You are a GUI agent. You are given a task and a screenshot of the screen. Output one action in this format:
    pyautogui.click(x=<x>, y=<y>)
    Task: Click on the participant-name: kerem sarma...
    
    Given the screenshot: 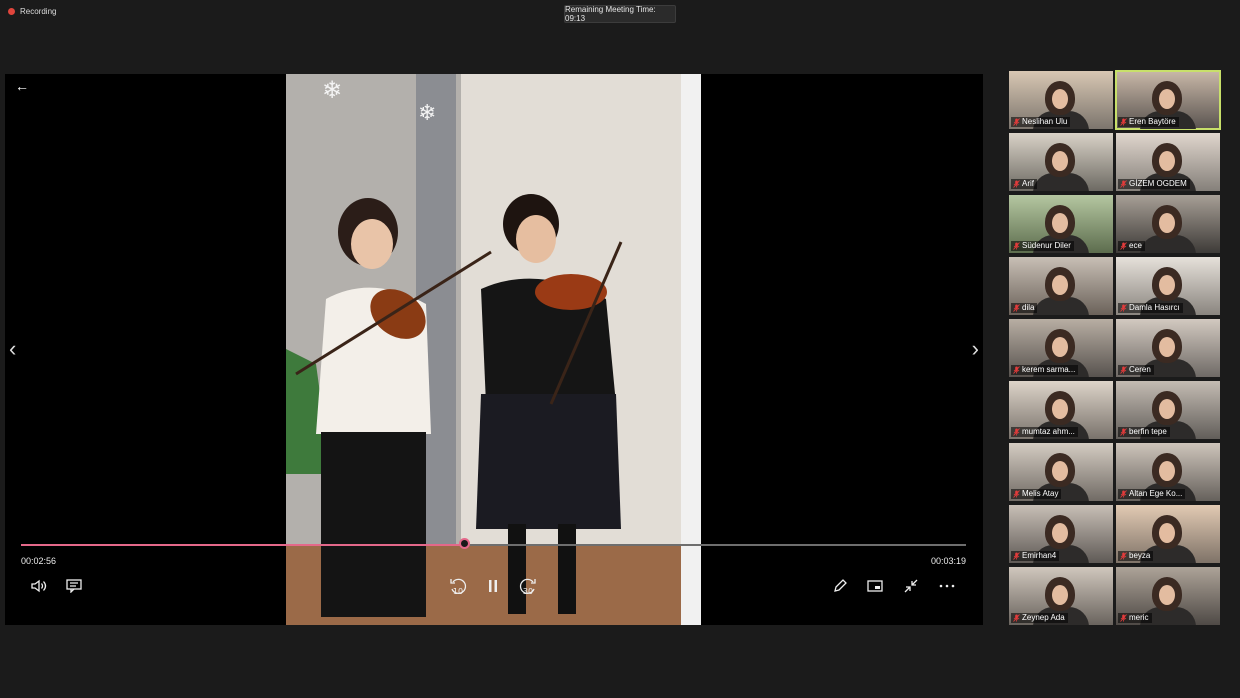 What is the action you would take?
    pyautogui.click(x=1049, y=369)
    